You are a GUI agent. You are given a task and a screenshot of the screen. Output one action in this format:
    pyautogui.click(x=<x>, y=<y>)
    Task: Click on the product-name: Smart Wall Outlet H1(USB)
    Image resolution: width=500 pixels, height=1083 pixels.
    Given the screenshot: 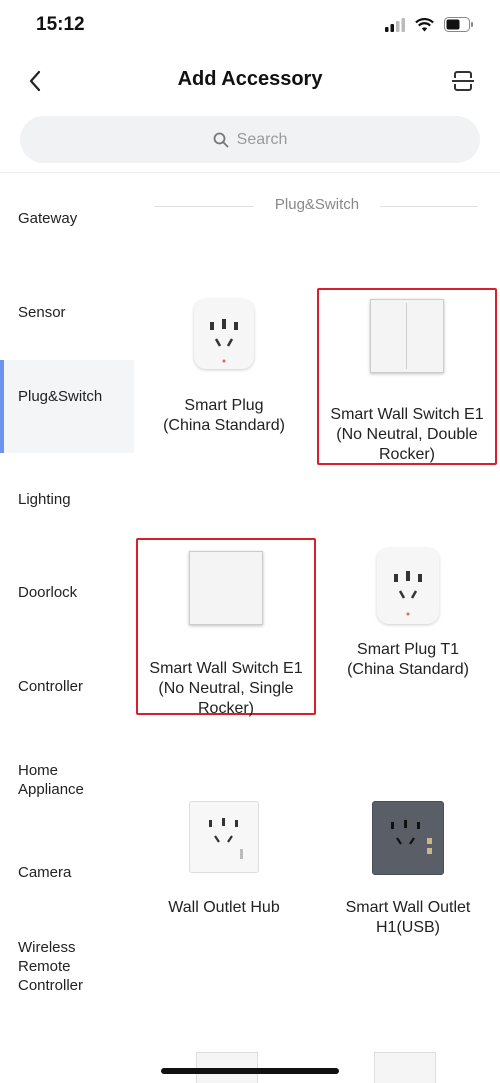 What is the action you would take?
    pyautogui.click(x=408, y=917)
    